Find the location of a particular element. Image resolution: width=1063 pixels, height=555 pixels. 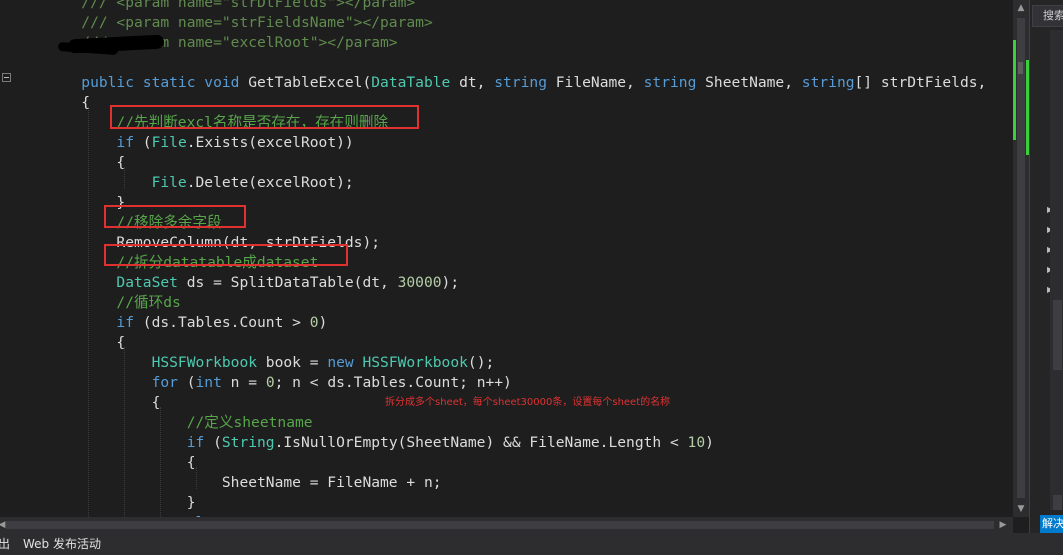

search-input: 搜索 is located at coordinates (1047, 16).